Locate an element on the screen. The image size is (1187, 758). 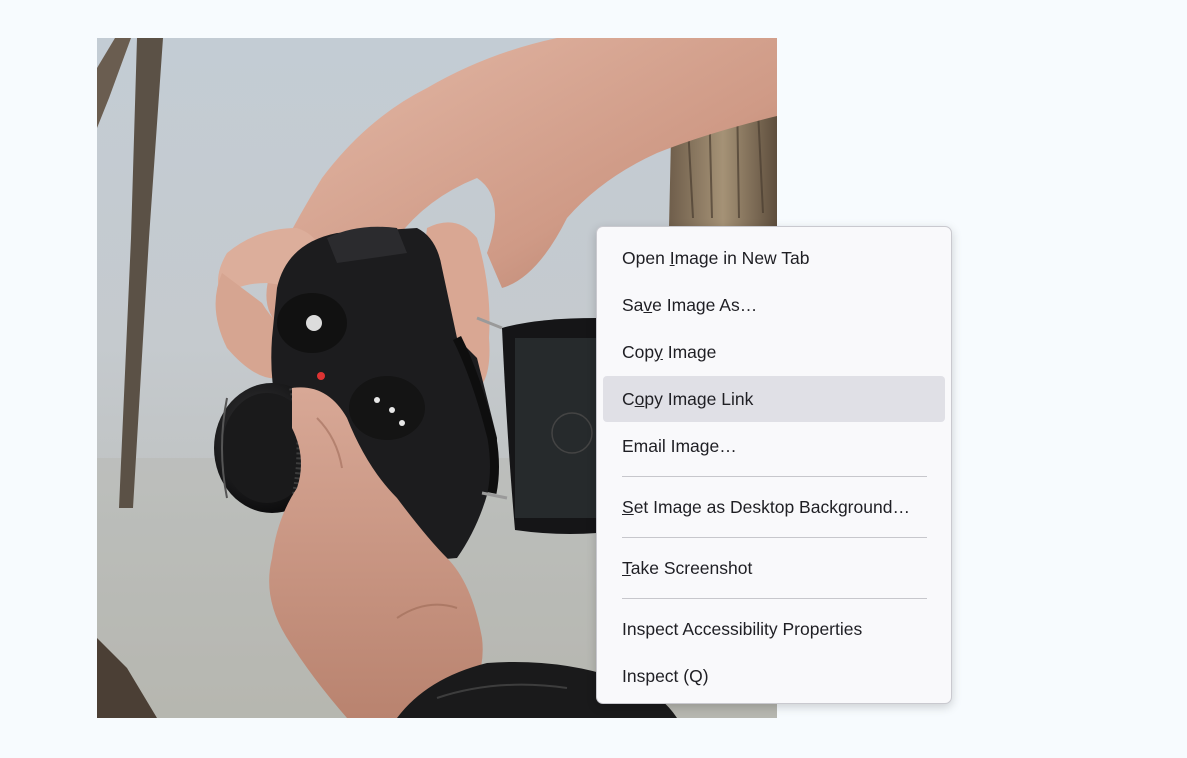
menu-item-inspect-accessibility: Inspect Accessibility Properties is located at coordinates (774, 629).